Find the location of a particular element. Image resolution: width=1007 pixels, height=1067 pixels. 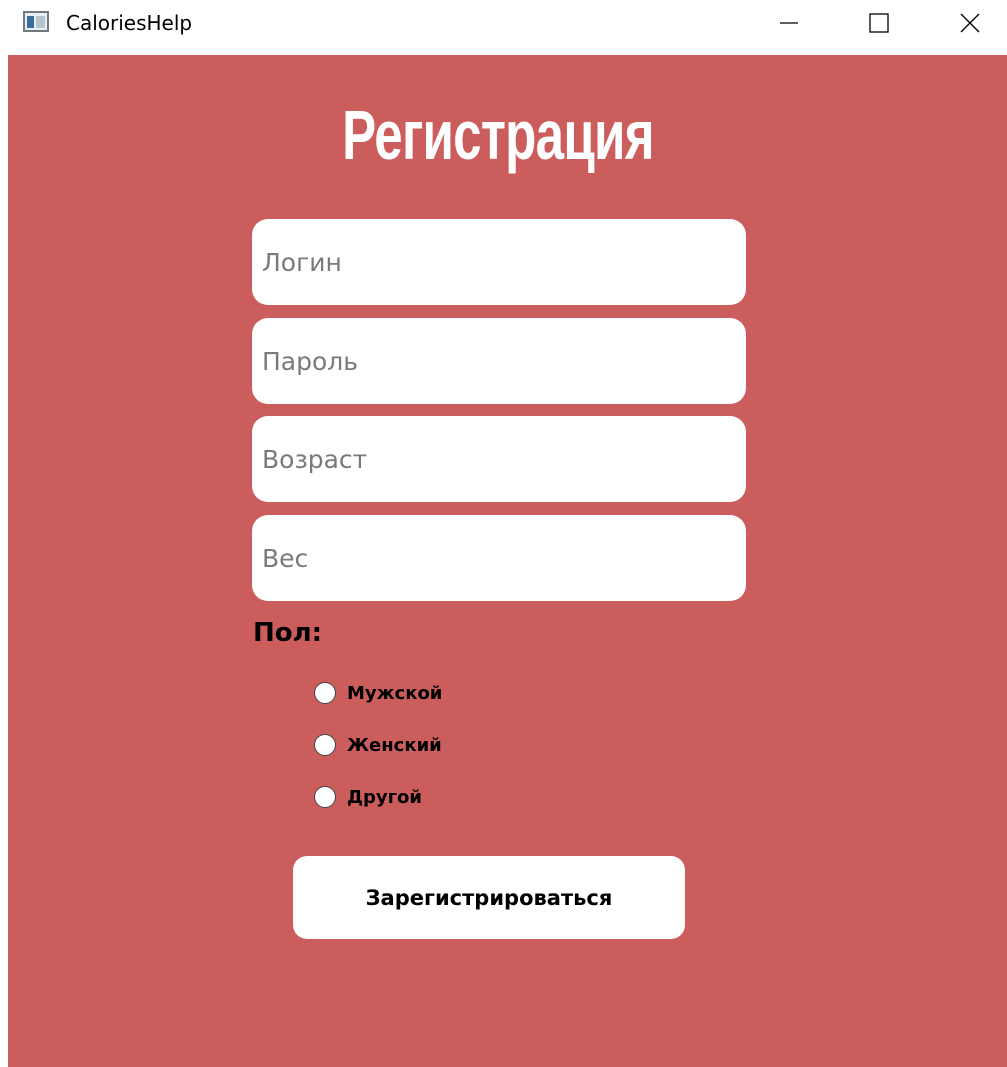

title-bar: CaloriesHelp is located at coordinates (503, 23).